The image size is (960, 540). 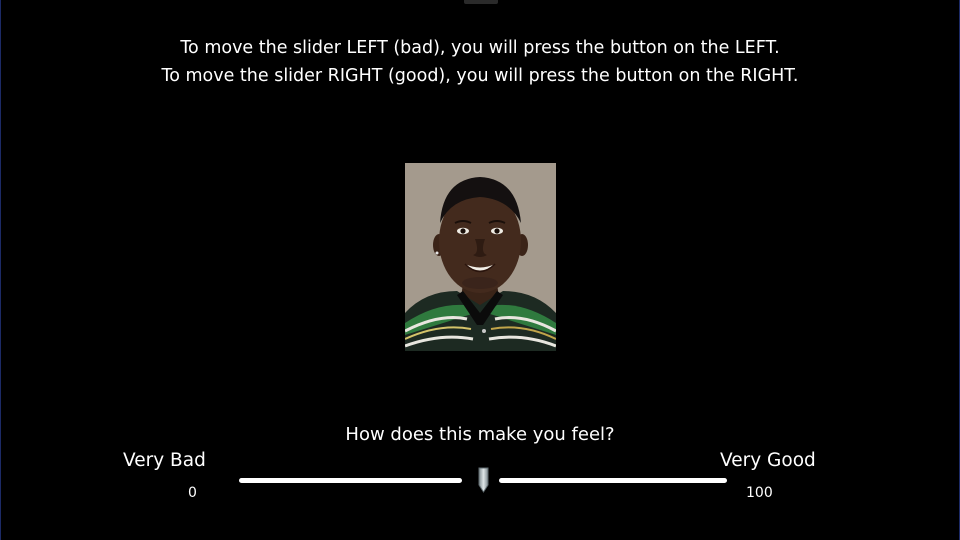 What do you see at coordinates (480, 434) in the screenshot?
I see `rating-question: How does this make you feel?` at bounding box center [480, 434].